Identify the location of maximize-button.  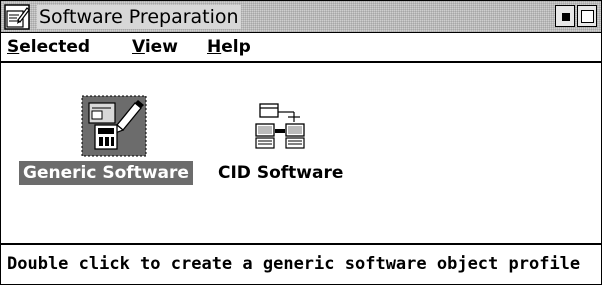
(587, 16).